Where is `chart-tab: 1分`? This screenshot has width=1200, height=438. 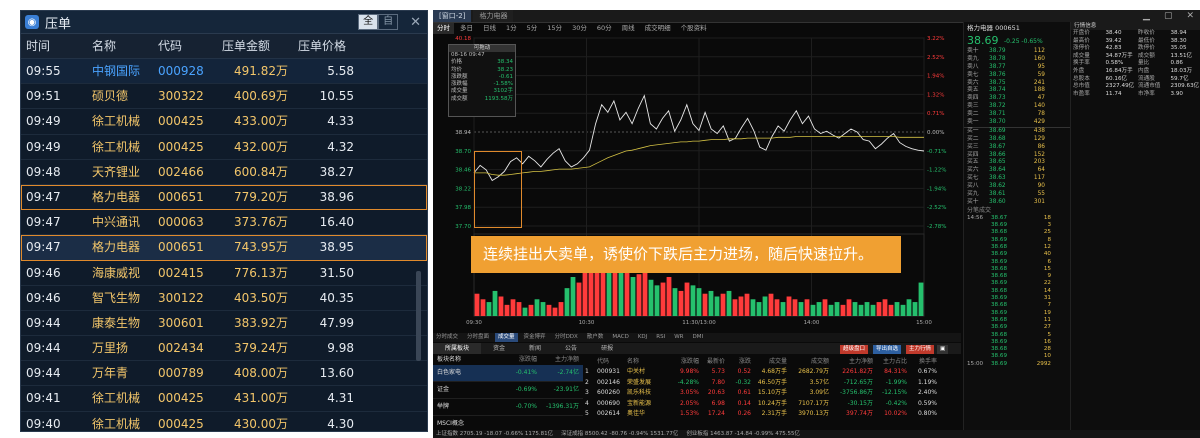
chart-tab: 1分 is located at coordinates (511, 28).